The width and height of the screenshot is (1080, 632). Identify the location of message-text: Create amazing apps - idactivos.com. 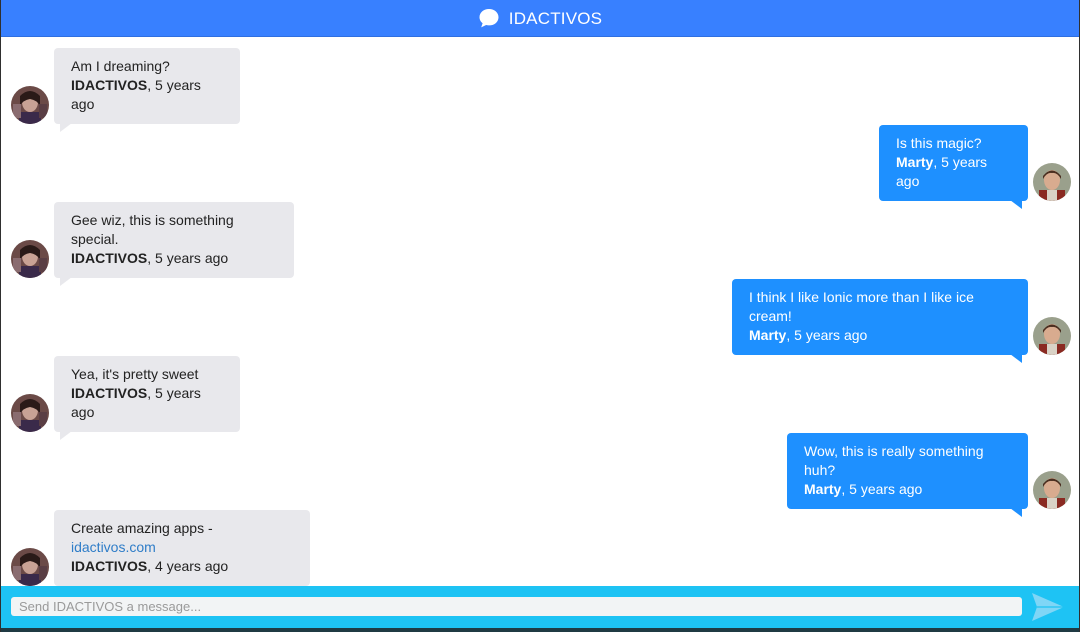
(182, 538).